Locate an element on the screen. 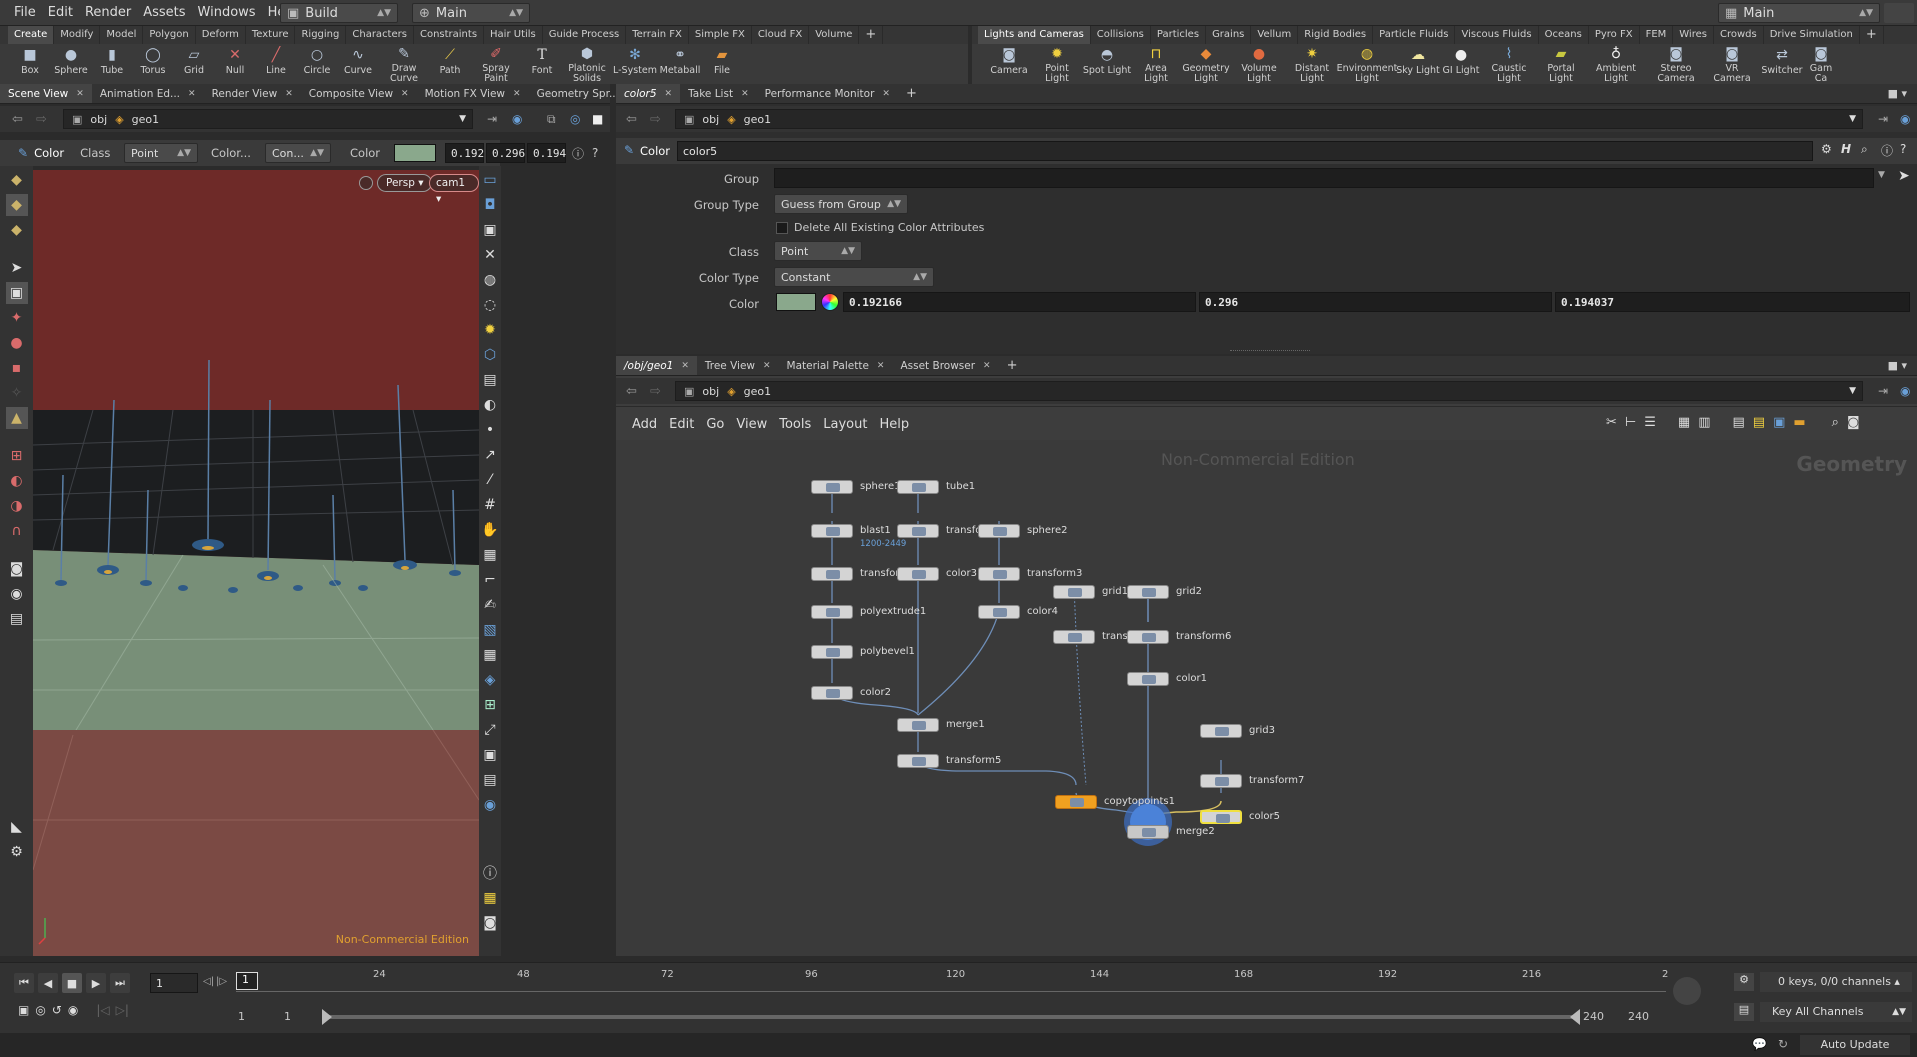 The width and height of the screenshot is (1917, 1057). shading-icon: ◍ is located at coordinates (490, 280).